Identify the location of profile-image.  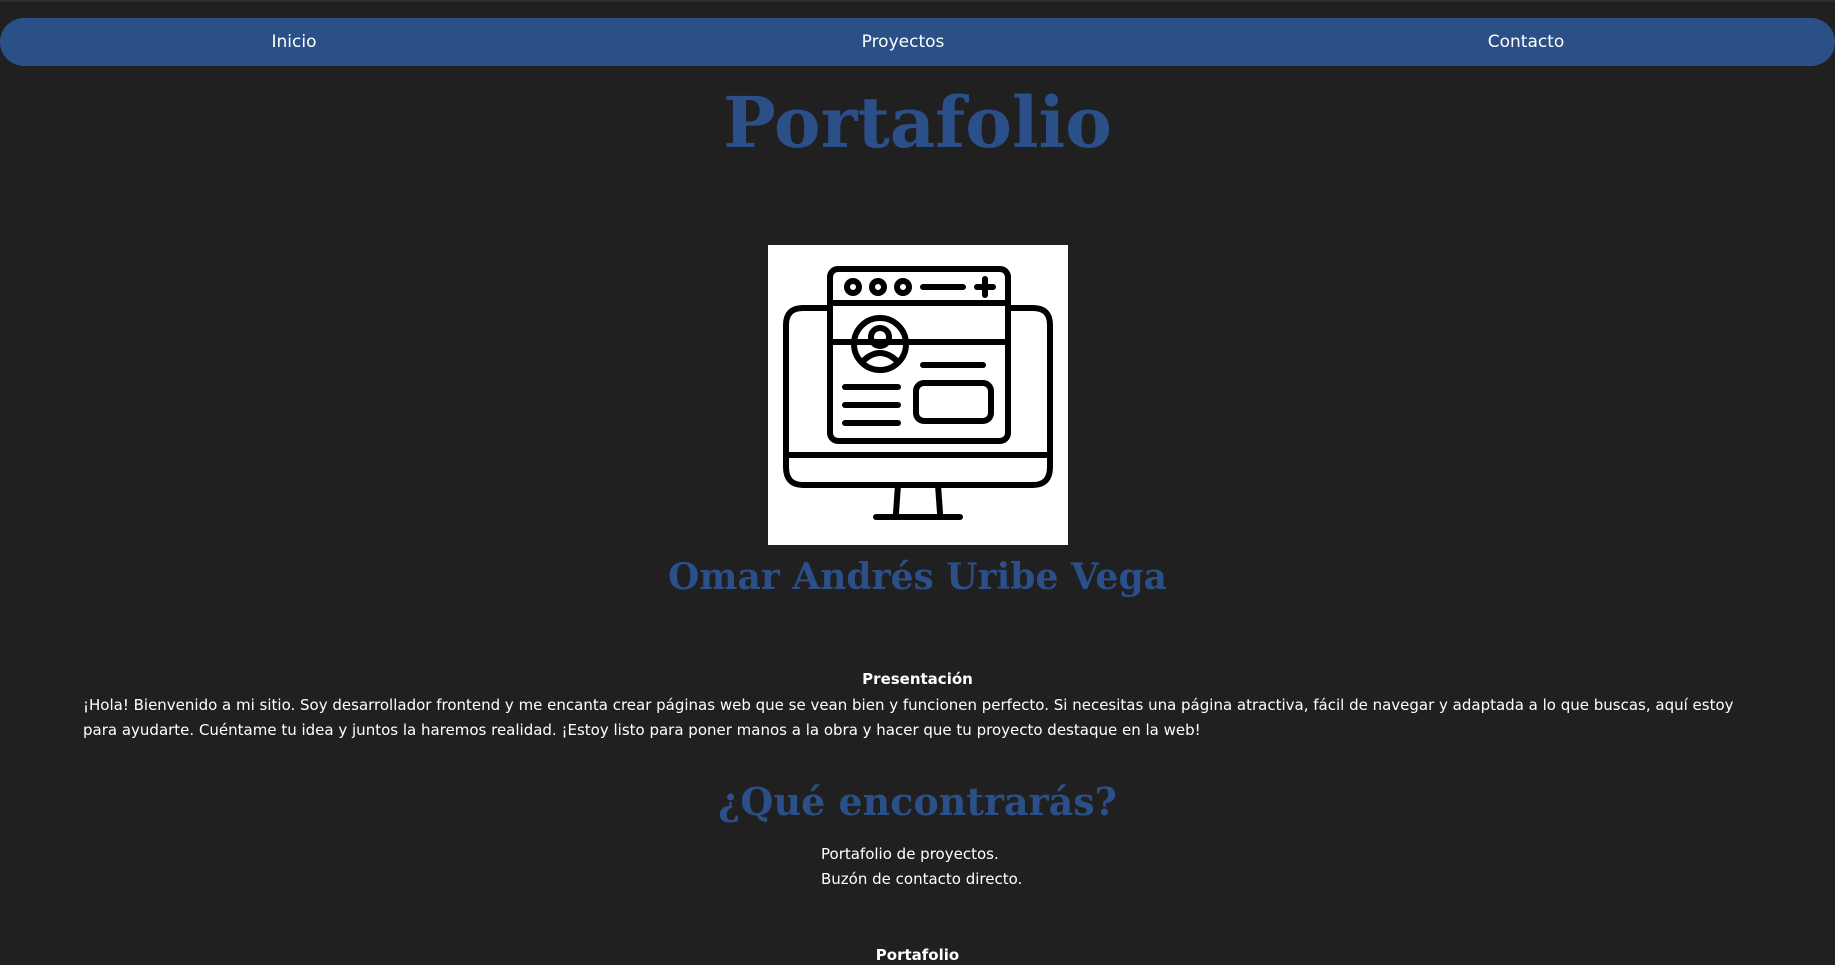
(918, 395).